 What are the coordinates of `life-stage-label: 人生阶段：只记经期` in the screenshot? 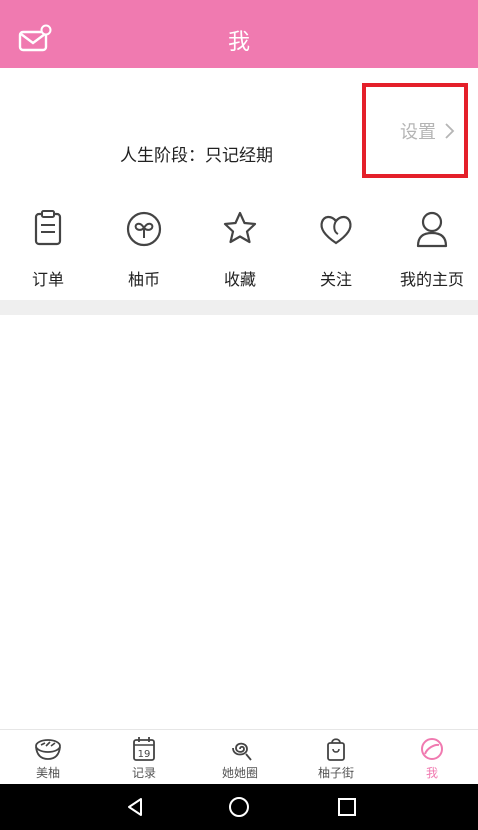 It's located at (196, 156).